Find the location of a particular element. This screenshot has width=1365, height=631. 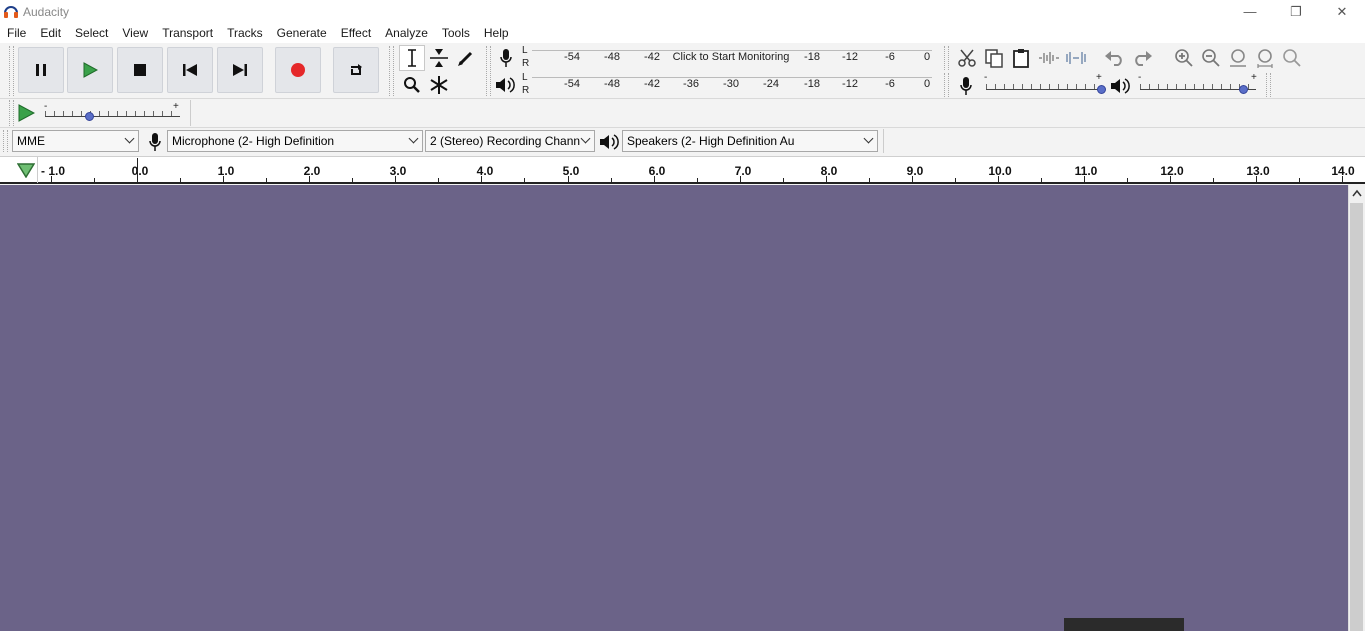

ruler-label: 14.0 is located at coordinates (1343, 171).